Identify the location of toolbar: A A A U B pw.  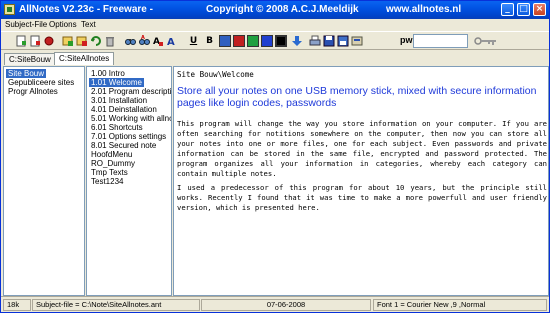
(275, 40).